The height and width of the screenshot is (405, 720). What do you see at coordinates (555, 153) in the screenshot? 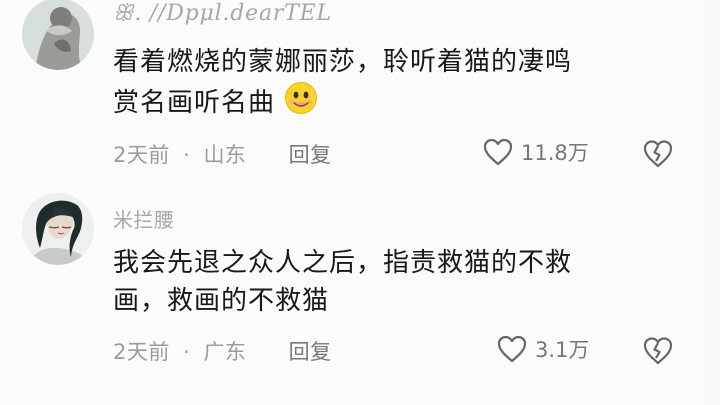
I see `like-count: 11.8万` at bounding box center [555, 153].